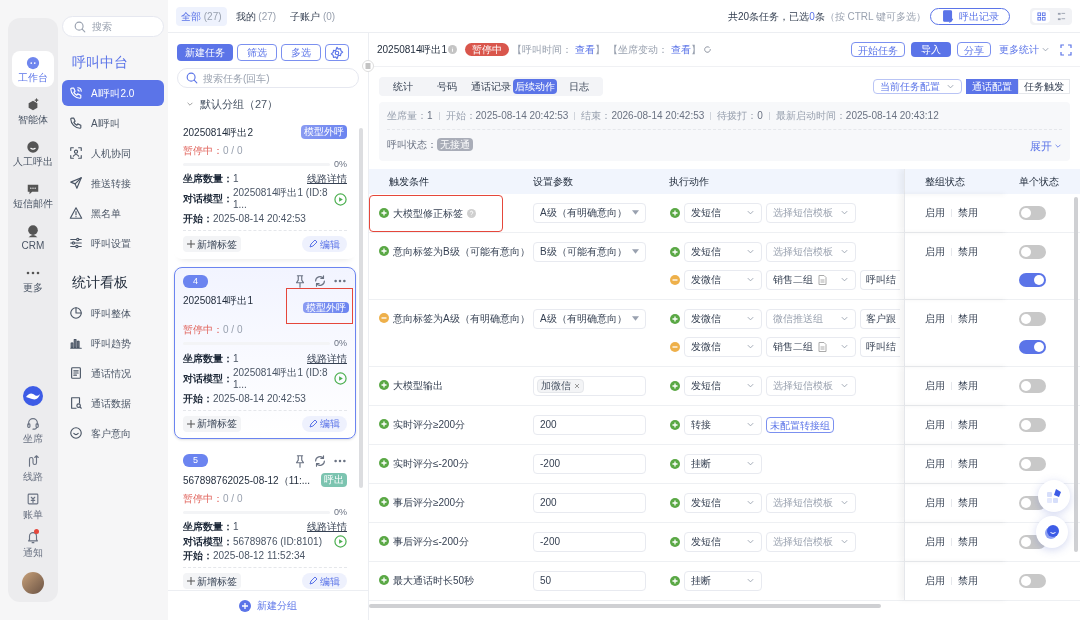  Describe the element at coordinates (800, 424) in the screenshot. I see `transfer-group-button: 未配置转接组` at that location.